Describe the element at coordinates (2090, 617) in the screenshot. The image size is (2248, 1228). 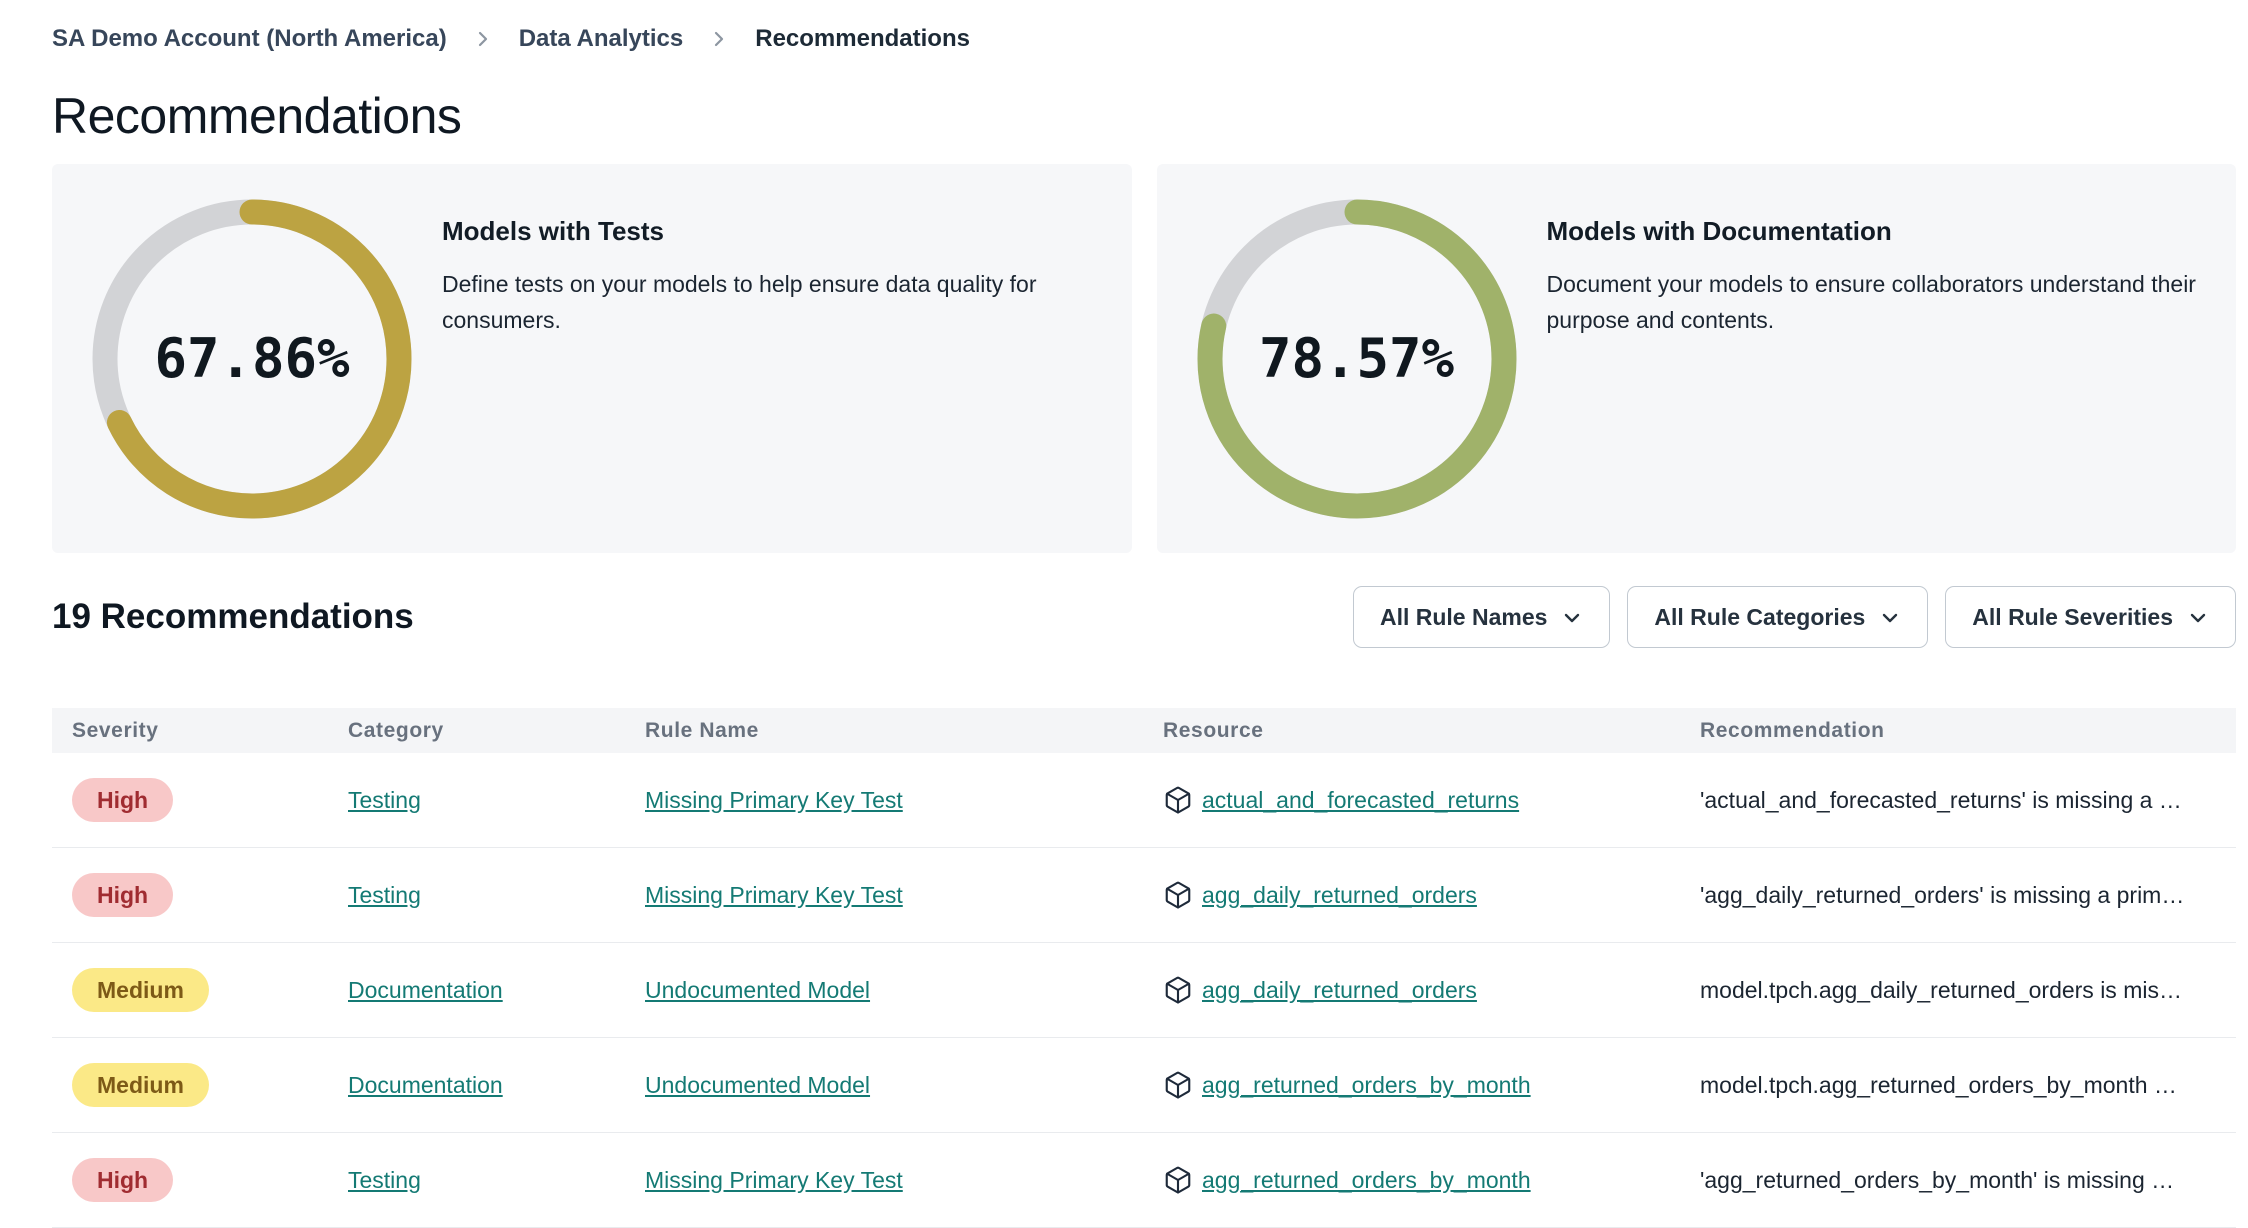
I see `filter-dropdown-rule-severities: All Rule Severities` at that location.